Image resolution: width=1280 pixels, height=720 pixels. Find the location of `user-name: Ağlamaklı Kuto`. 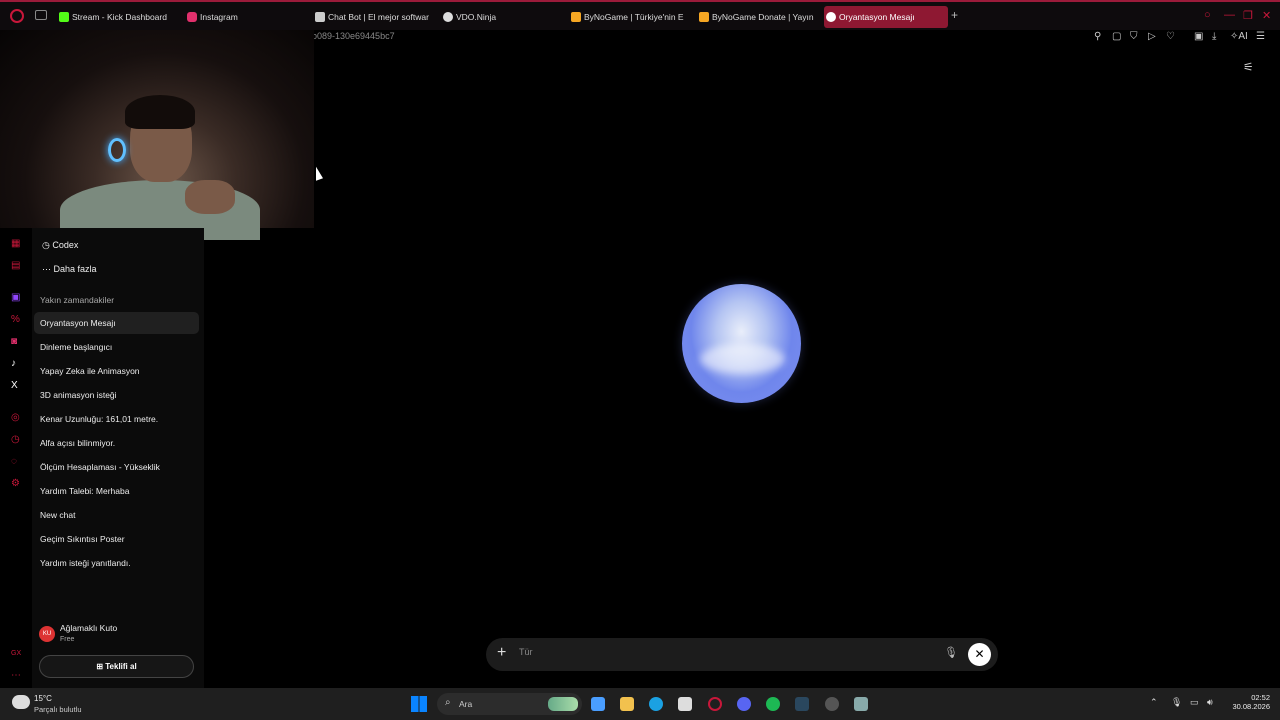

user-name: Ağlamaklı Kuto is located at coordinates (88, 628).